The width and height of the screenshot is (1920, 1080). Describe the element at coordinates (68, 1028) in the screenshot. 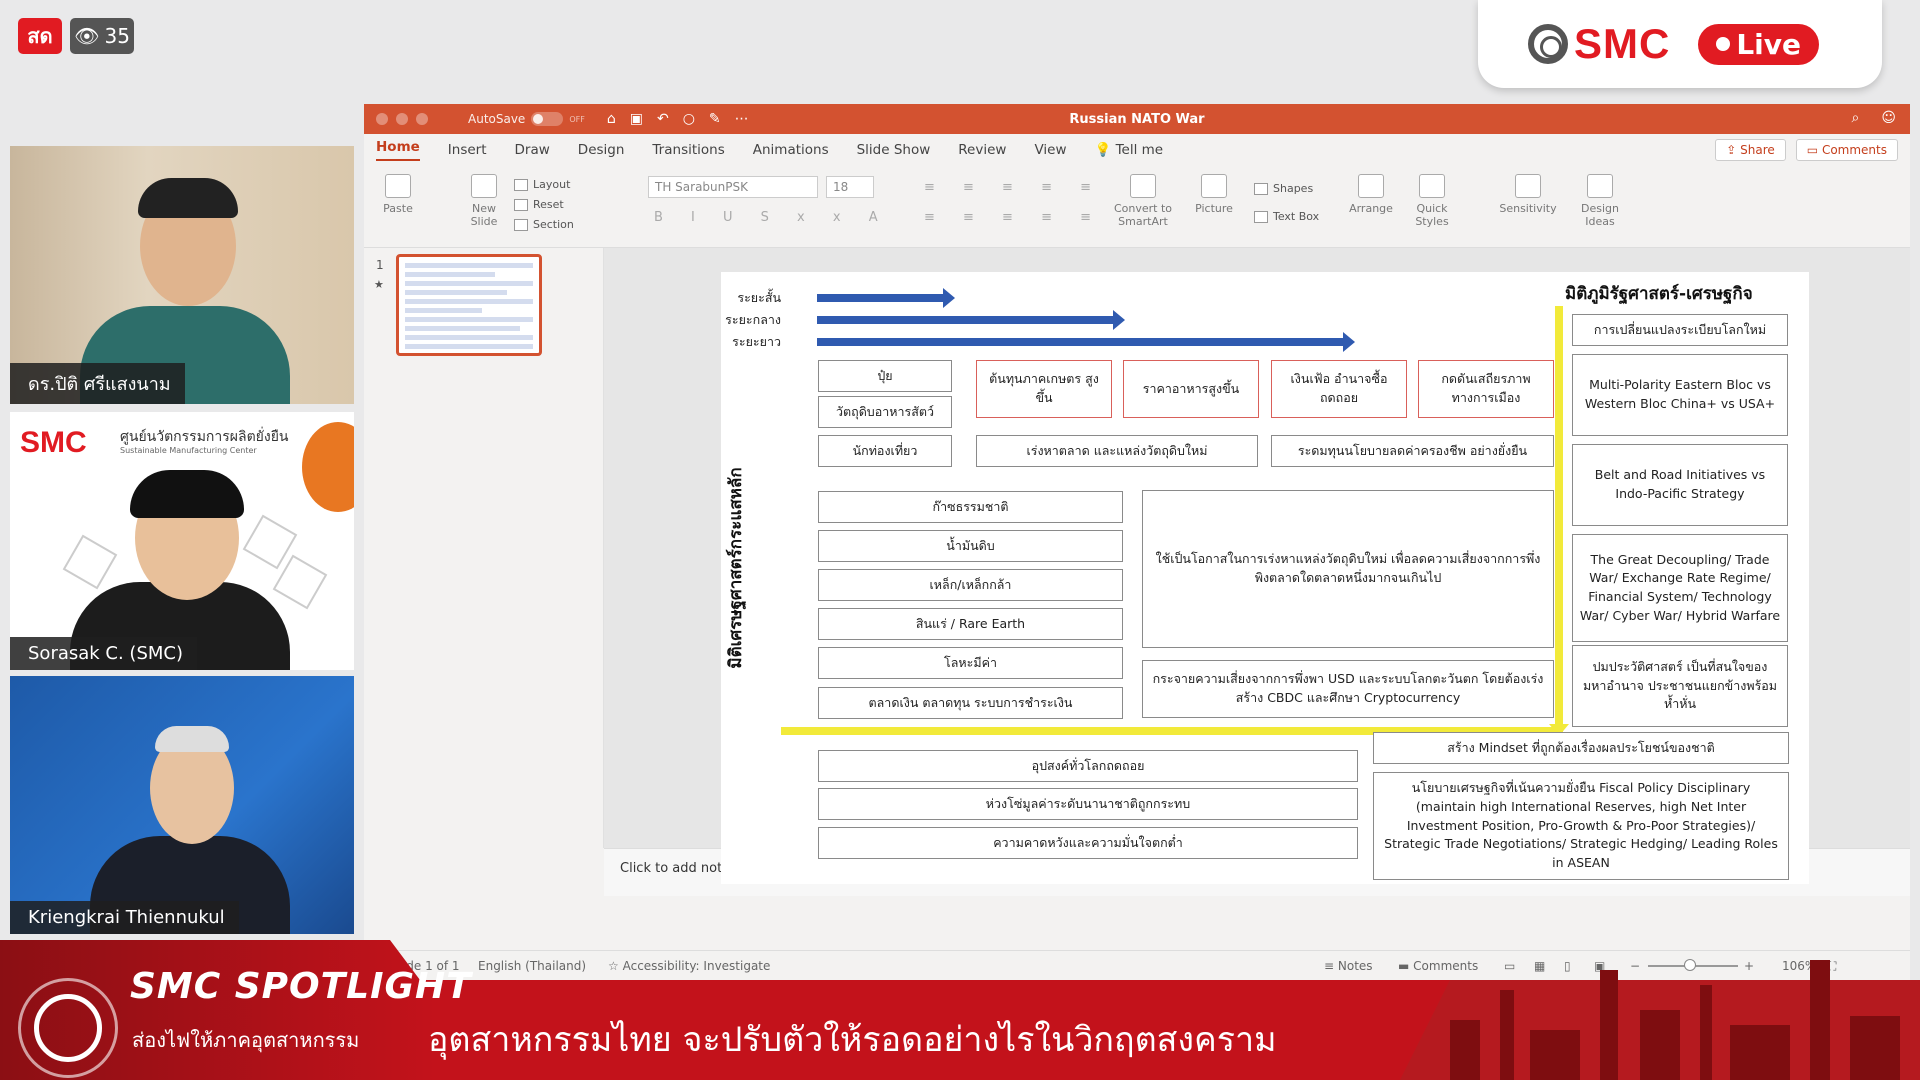

I see `spotlight-inner-ring-icon` at that location.